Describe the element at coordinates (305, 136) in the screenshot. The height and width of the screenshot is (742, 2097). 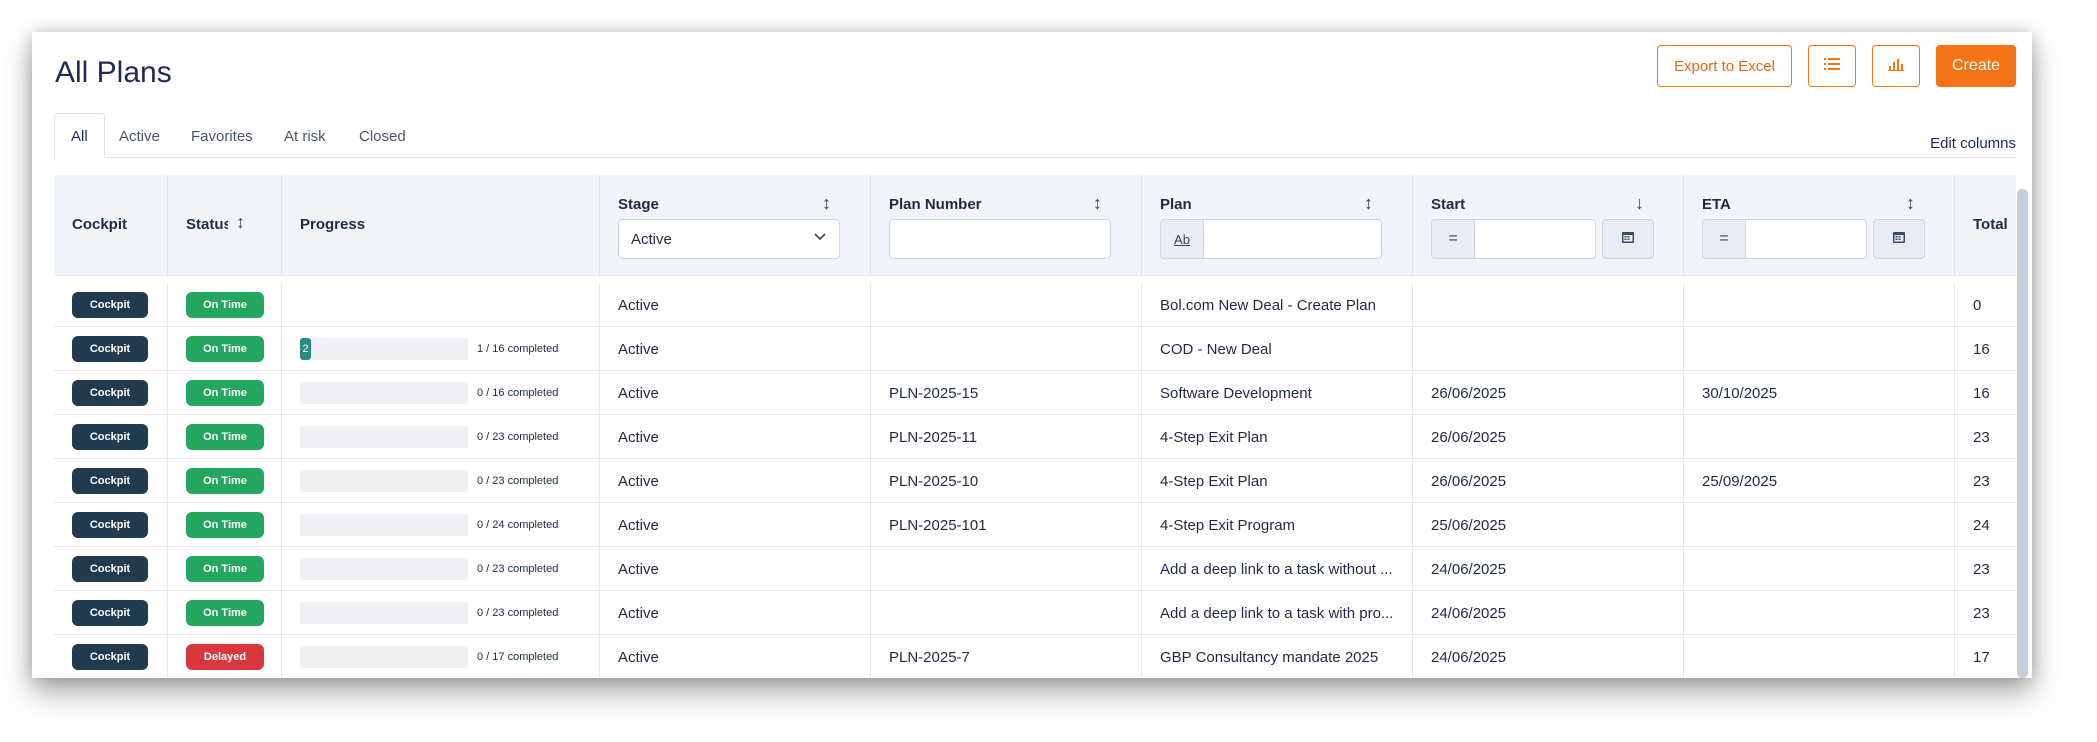
I see `tab-at-risk: At risk` at that location.